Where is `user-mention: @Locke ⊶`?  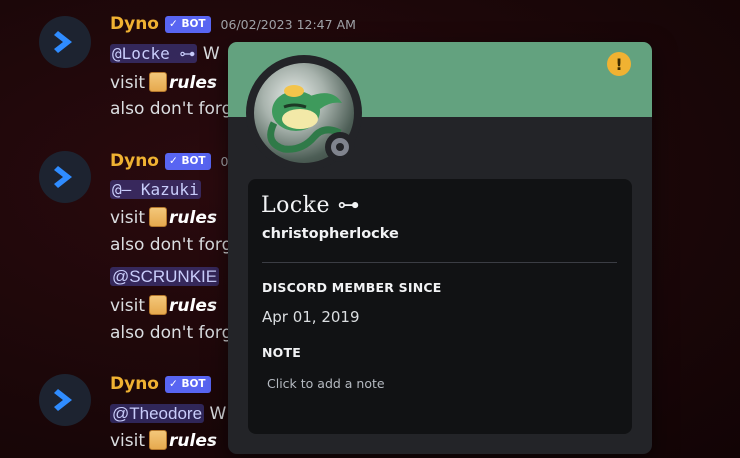
user-mention: @Locke ⊶ is located at coordinates (154, 53).